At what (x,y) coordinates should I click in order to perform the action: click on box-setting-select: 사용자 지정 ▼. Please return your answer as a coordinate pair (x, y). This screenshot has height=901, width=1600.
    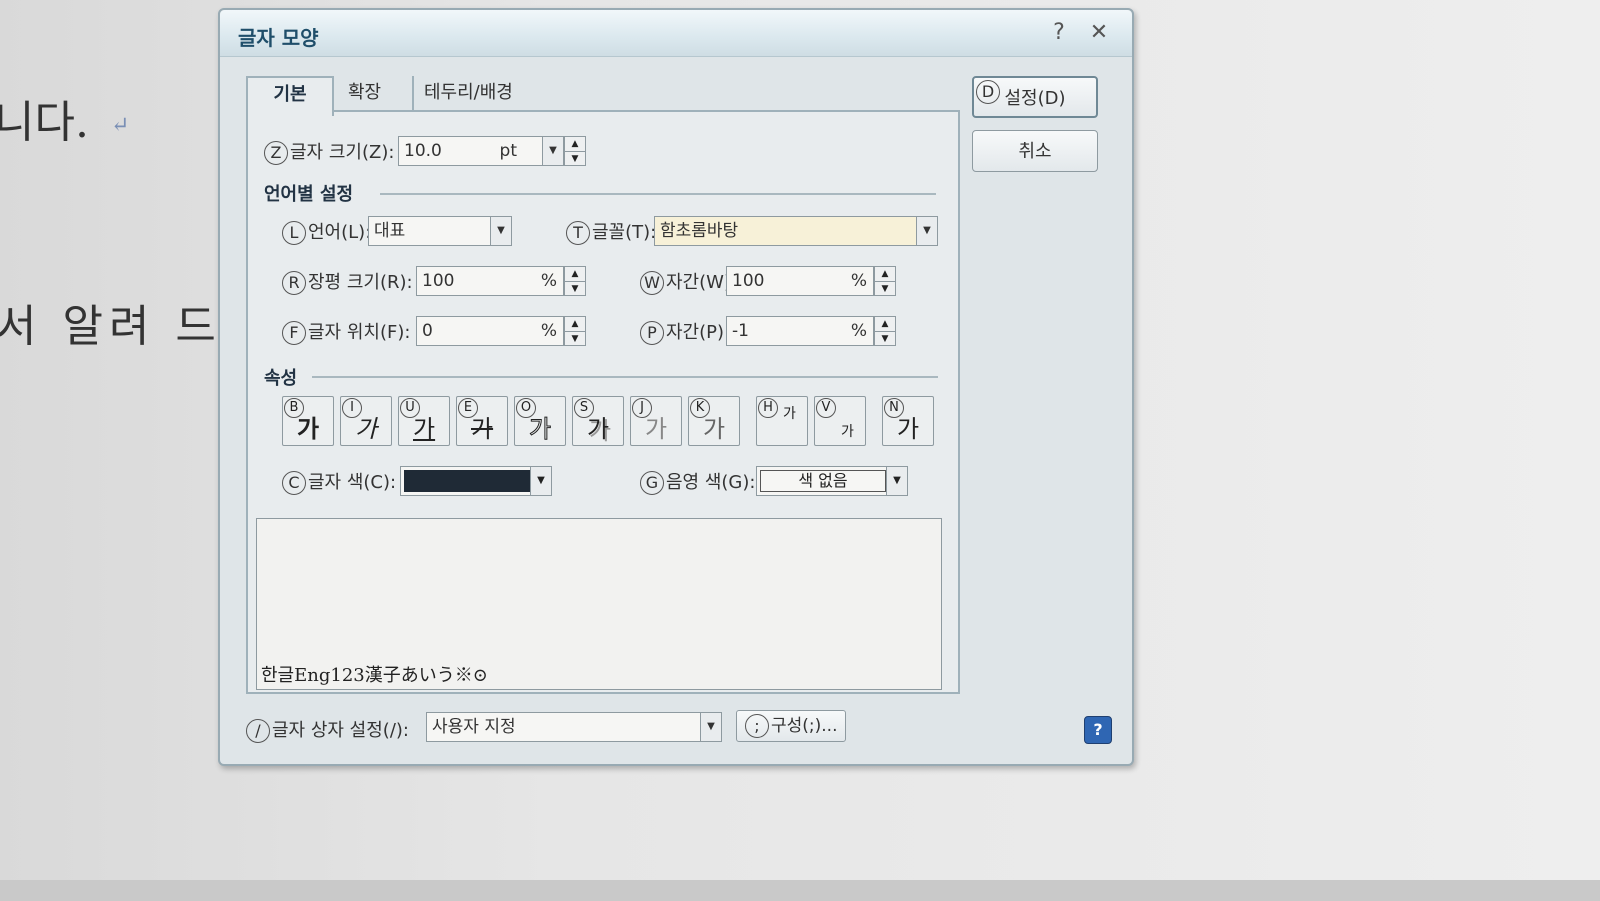
    Looking at the image, I should click on (574, 727).